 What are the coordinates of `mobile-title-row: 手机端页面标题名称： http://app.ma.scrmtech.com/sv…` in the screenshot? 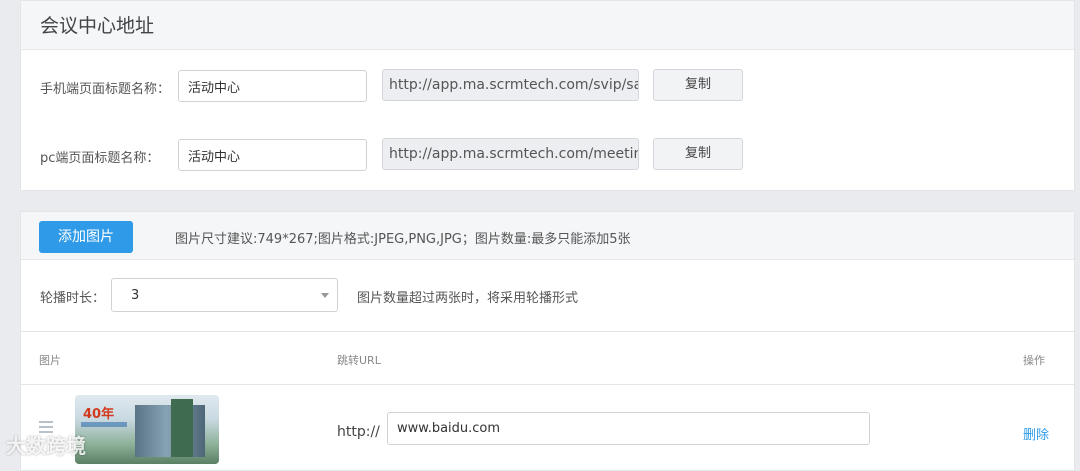 It's located at (547, 86).